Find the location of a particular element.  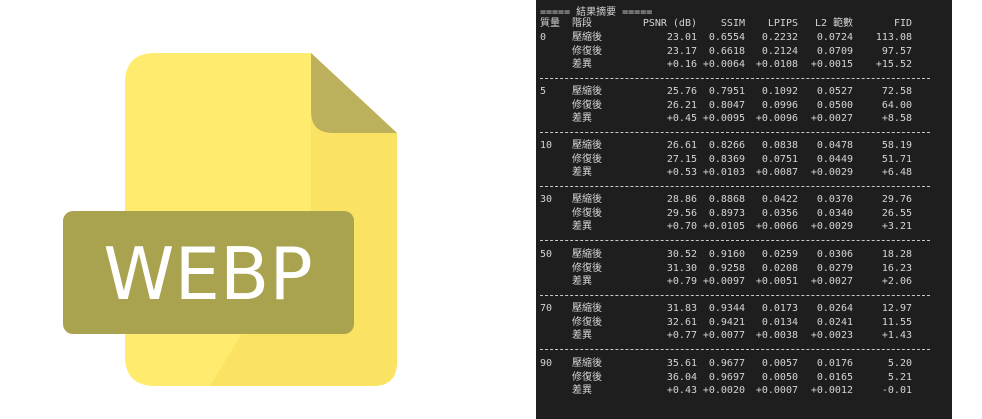

quality-value: 50 is located at coordinates (546, 254).